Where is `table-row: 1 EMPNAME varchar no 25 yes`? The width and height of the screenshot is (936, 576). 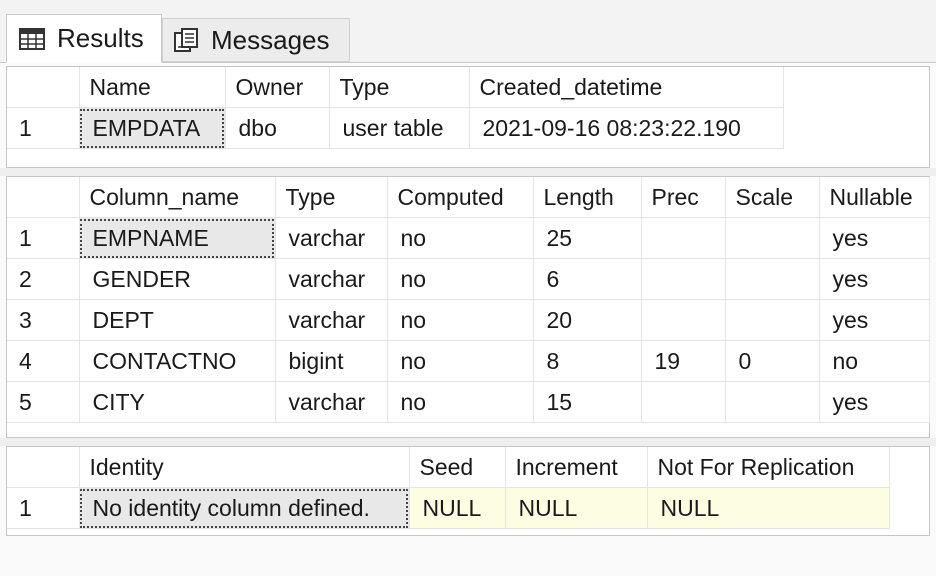 table-row: 1 EMPNAME varchar no 25 yes is located at coordinates (468, 238).